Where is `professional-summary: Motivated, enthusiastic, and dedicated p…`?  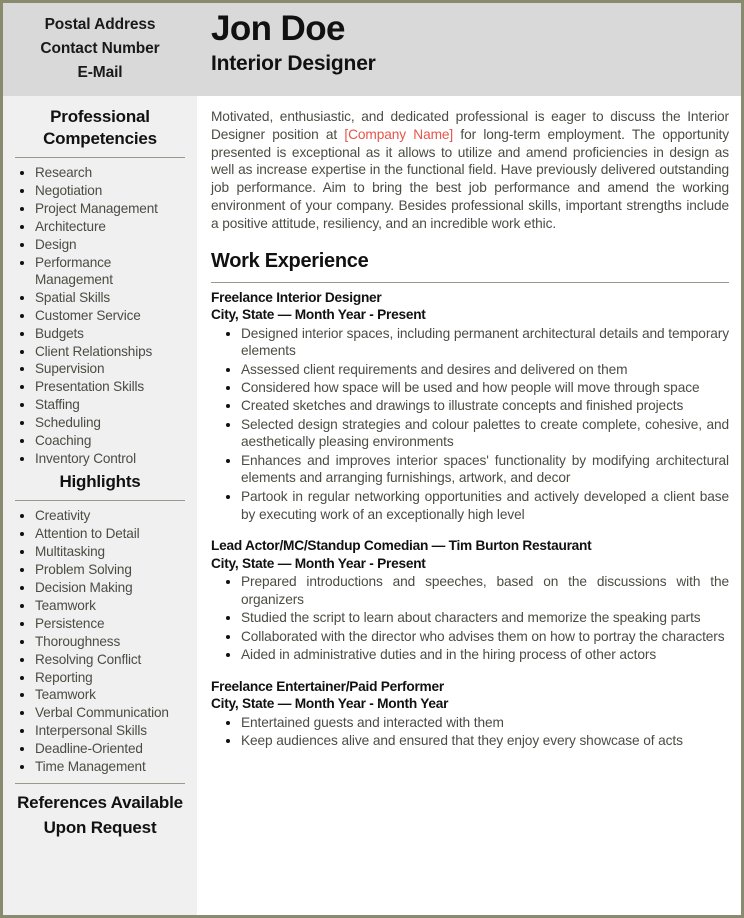
professional-summary: Motivated, enthusiastic, and dedicated p… is located at coordinates (470, 170).